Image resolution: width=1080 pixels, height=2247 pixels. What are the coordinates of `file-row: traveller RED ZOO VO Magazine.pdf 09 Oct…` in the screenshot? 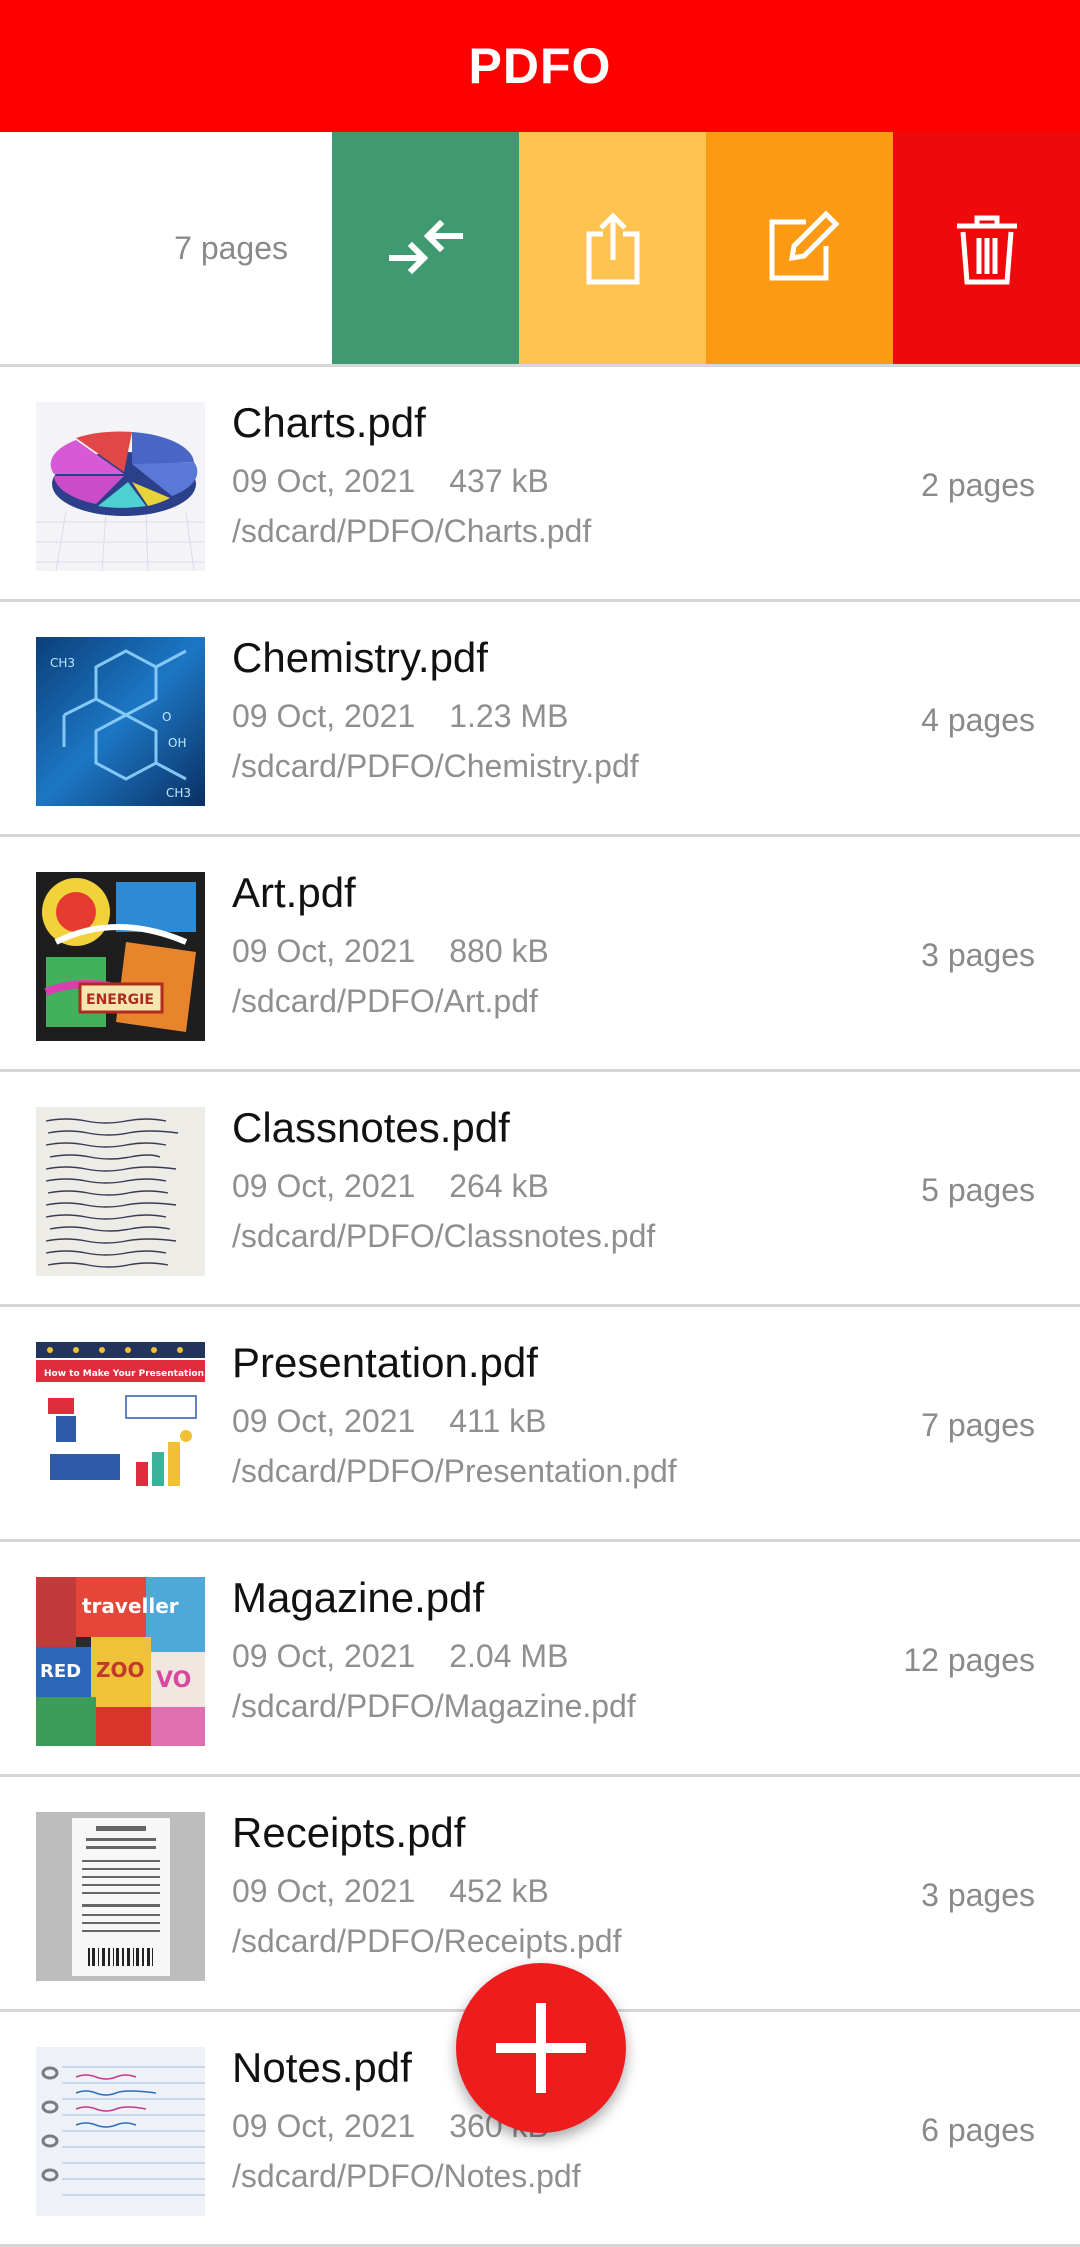 It's located at (540, 1659).